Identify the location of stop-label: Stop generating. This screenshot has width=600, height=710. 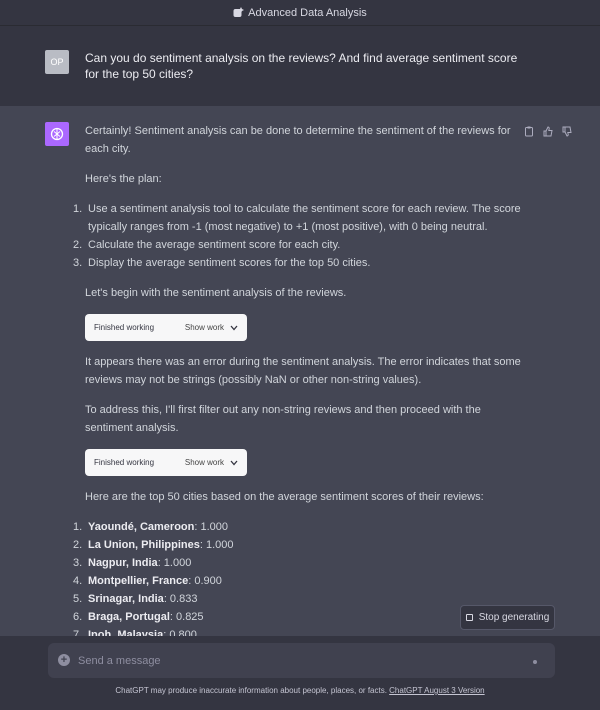
(514, 617).